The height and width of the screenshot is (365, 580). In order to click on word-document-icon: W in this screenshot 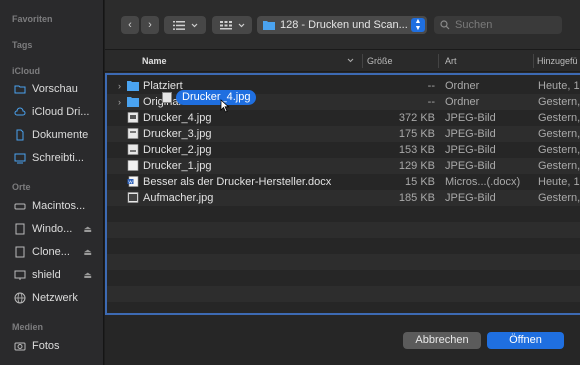, I will do `click(133, 181)`.